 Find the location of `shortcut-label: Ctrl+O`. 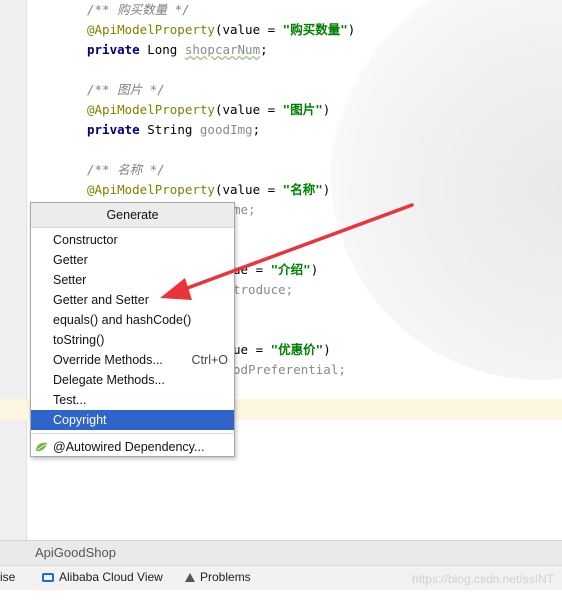

shortcut-label: Ctrl+O is located at coordinates (209, 360).